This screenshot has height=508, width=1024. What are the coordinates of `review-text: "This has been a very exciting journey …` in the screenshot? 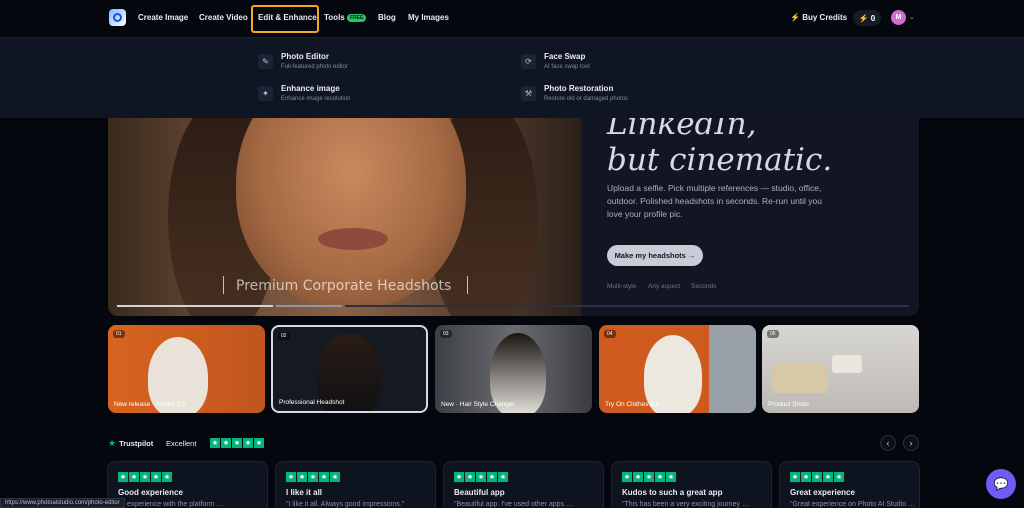 It's located at (685, 504).